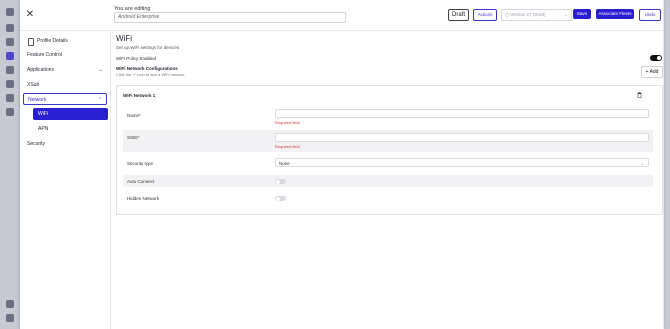 This screenshot has height=329, width=670. What do you see at coordinates (459, 15) in the screenshot?
I see `status-badge: Draft` at bounding box center [459, 15].